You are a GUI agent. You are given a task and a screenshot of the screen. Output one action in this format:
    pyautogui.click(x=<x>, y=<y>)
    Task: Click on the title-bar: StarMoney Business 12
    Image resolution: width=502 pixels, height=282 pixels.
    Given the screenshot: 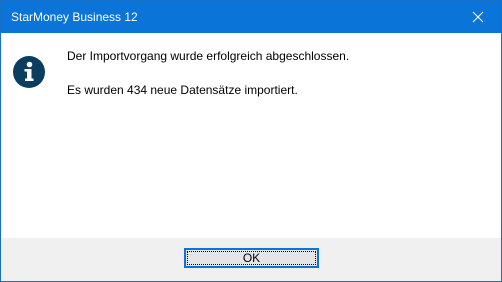 What is the action you would take?
    pyautogui.click(x=251, y=17)
    